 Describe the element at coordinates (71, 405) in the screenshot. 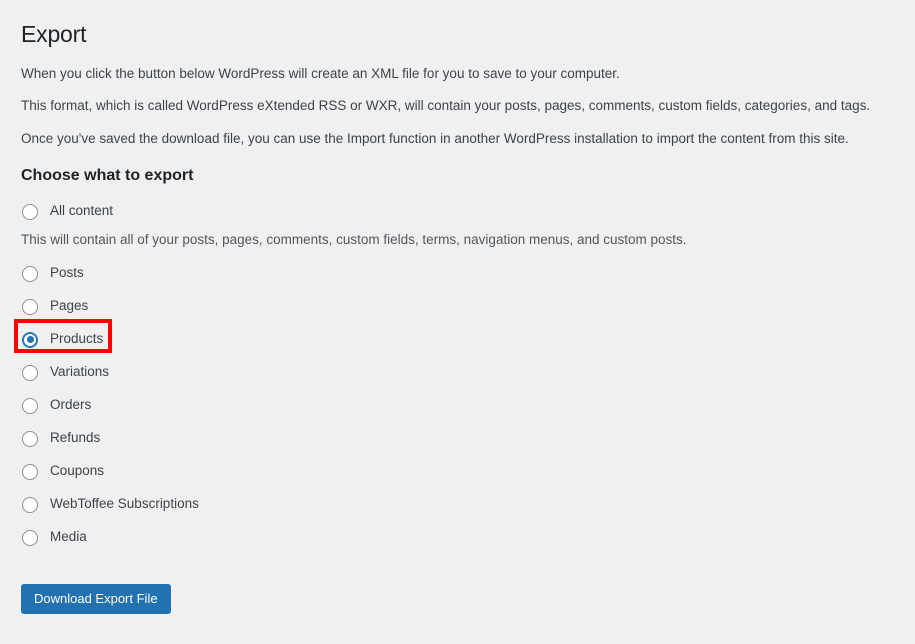

I see `radio-label-orders: Orders` at that location.